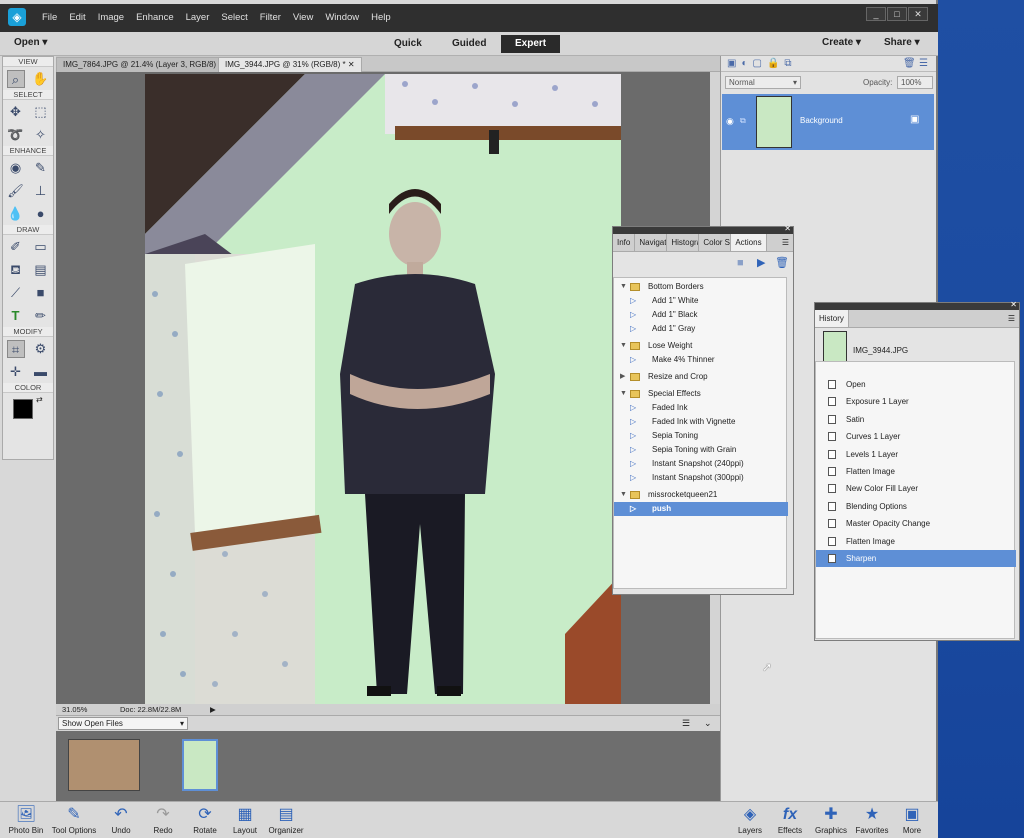  What do you see at coordinates (701, 360) in the screenshot?
I see `action-item: ▷ Make 4% Thinner` at bounding box center [701, 360].